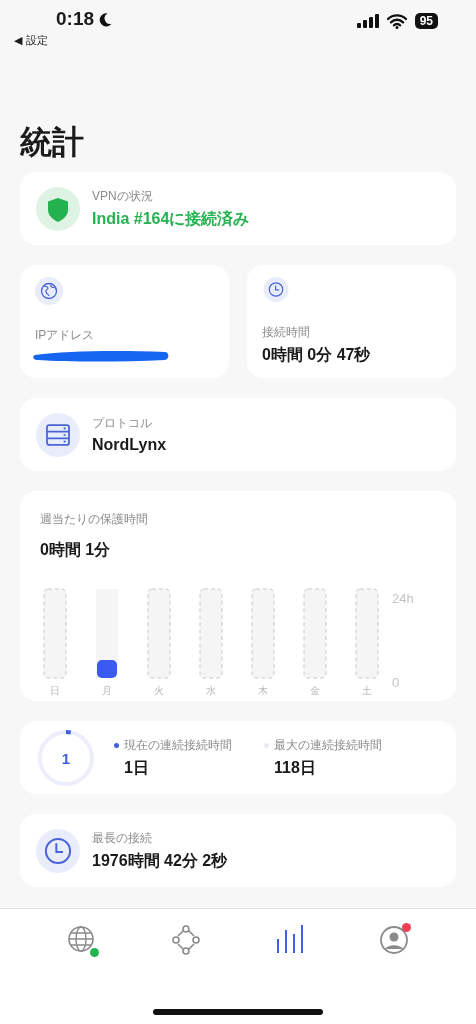 This screenshot has width=476, height=1024. I want to click on protocol-value: NordLynx, so click(129, 445).